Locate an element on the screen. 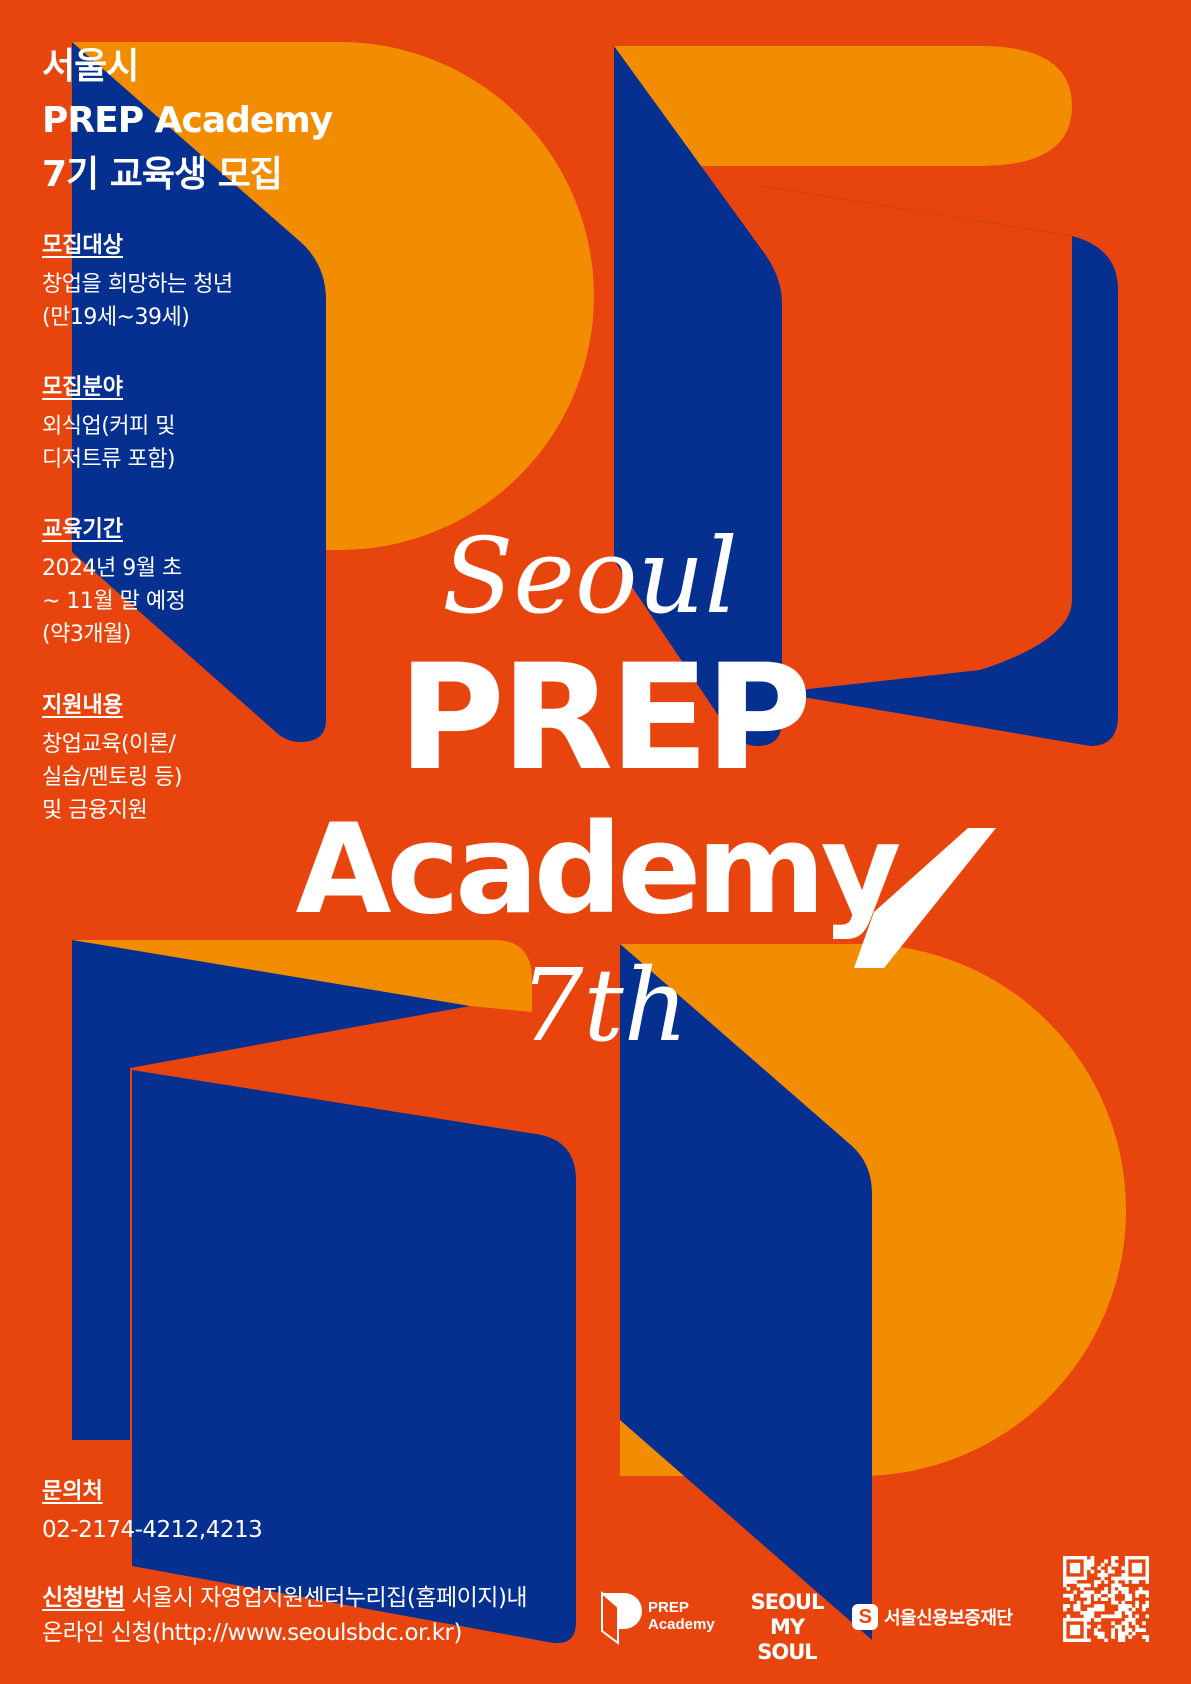  info-target: 모집대상 창업을 희망하는 청년 (만19세~39세) is located at coordinates (162, 282).